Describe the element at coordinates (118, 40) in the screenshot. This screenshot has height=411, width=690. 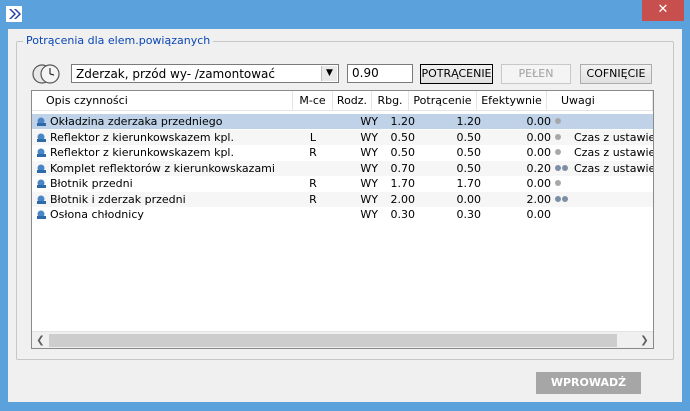
I see `group-title: Potrącenia dla elem.powiązanych` at that location.